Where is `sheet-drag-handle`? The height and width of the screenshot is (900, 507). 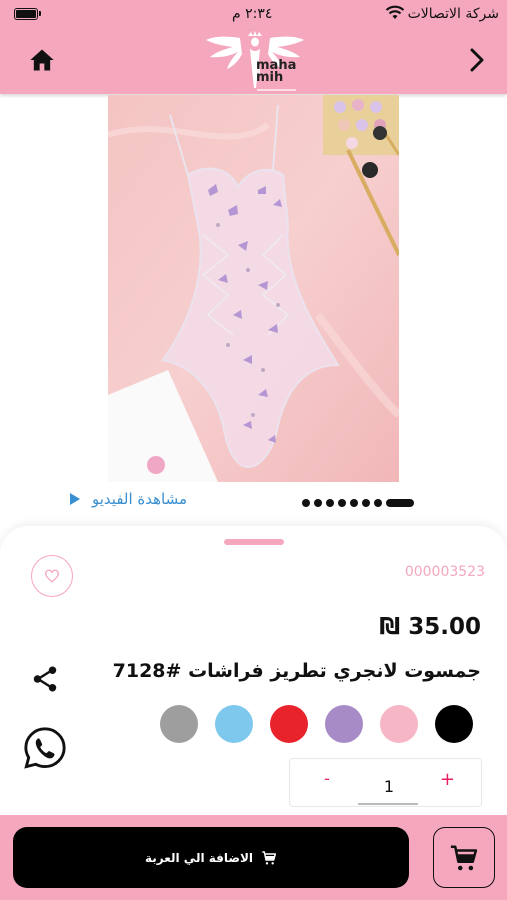 sheet-drag-handle is located at coordinates (254, 542).